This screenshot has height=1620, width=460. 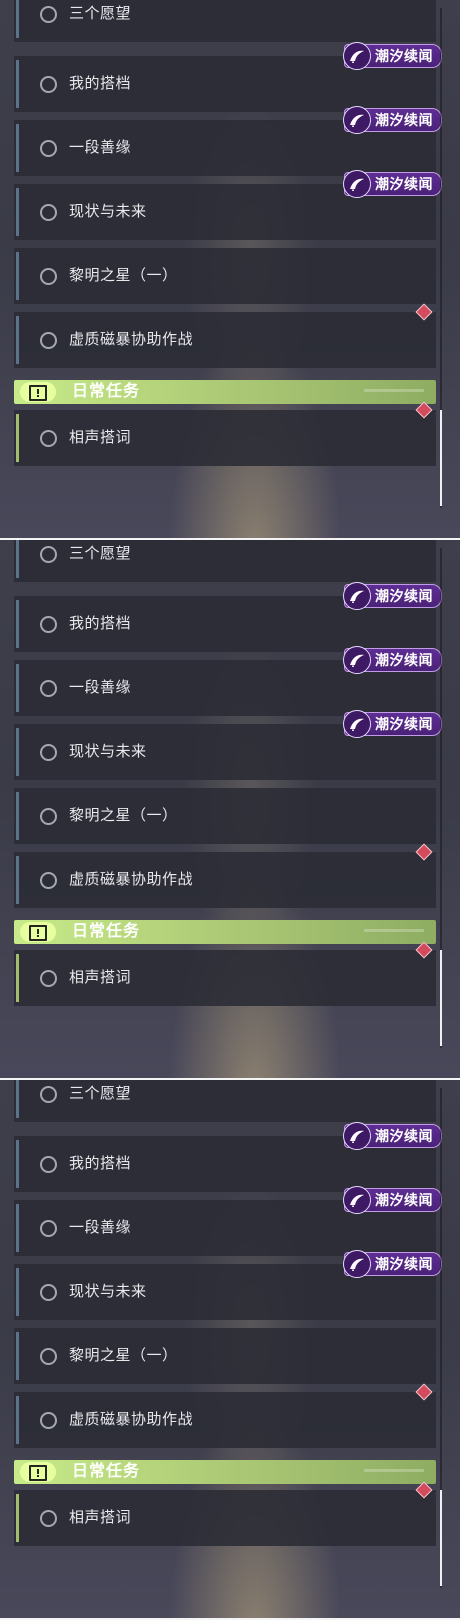 I want to click on quest-label: 一段善缘, so click(x=100, y=147).